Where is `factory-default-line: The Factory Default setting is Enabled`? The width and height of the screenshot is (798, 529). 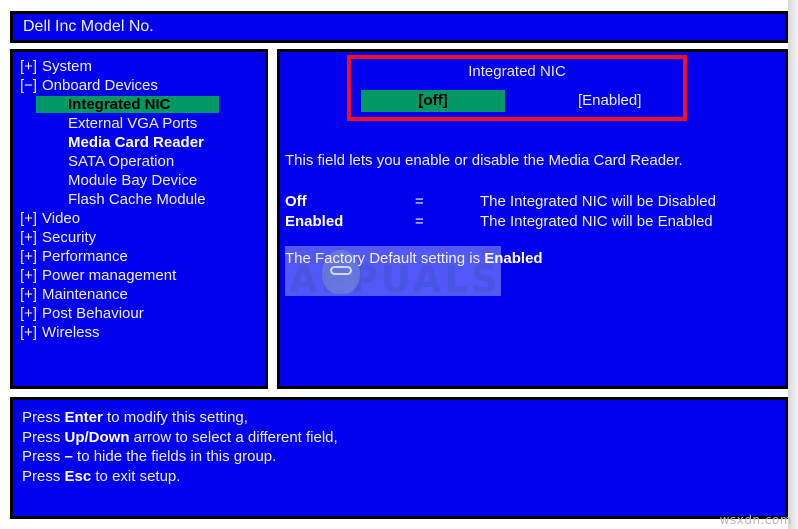 factory-default-line: The Factory Default setting is Enabled is located at coordinates (414, 258).